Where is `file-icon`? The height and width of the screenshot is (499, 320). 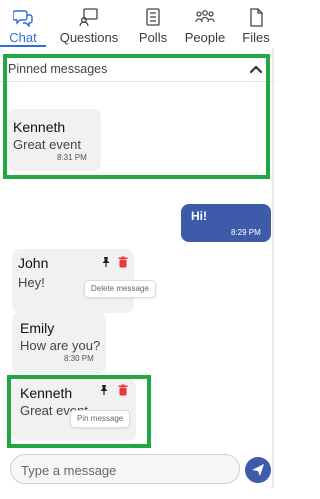 file-icon is located at coordinates (256, 17).